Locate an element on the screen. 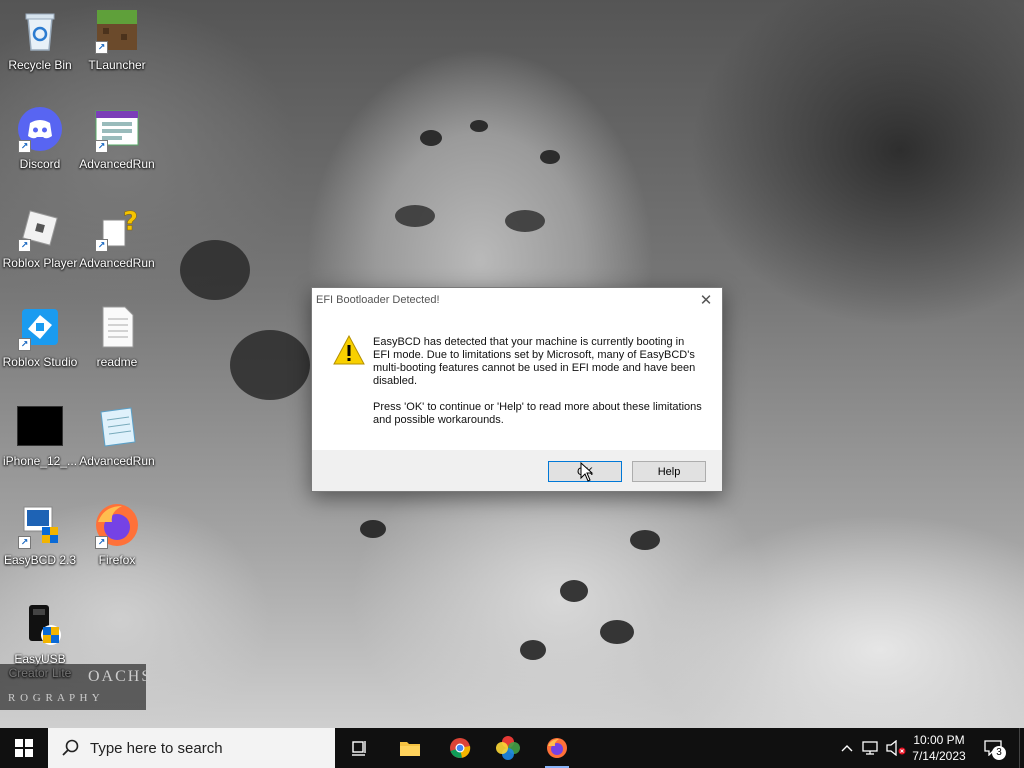 This screenshot has height=768, width=1024. tlauncher-icon: ↗ is located at coordinates (117, 30).